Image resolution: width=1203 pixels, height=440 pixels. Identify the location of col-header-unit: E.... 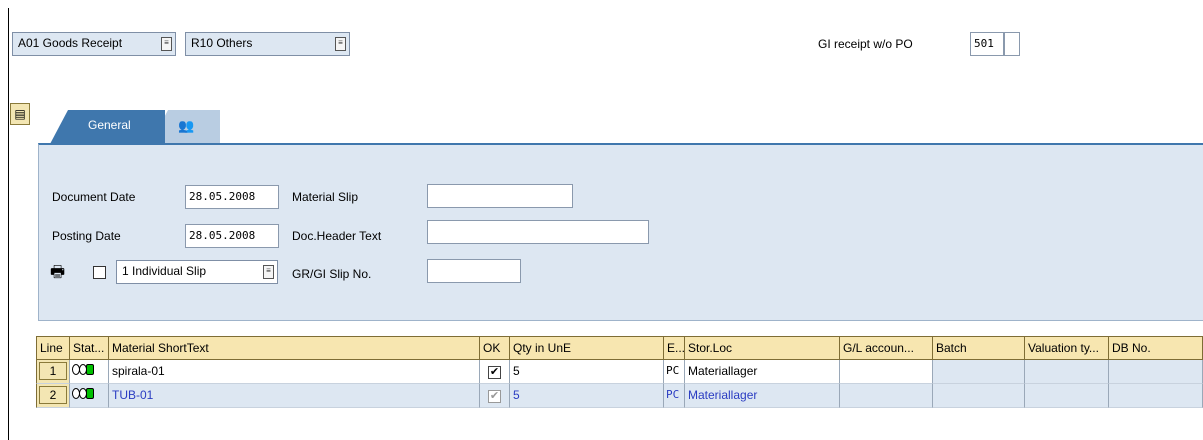
(674, 348).